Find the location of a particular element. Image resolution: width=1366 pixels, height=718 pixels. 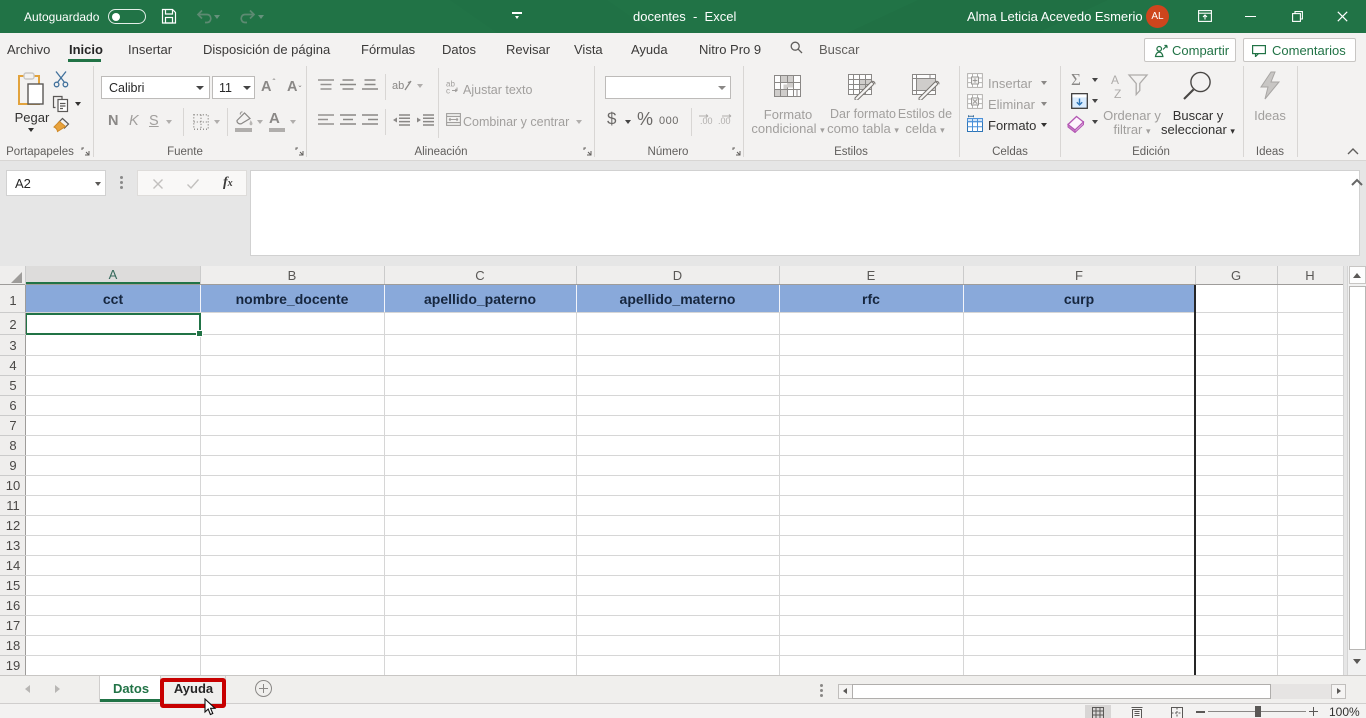

svg-text: Z is located at coordinates (1117, 94).